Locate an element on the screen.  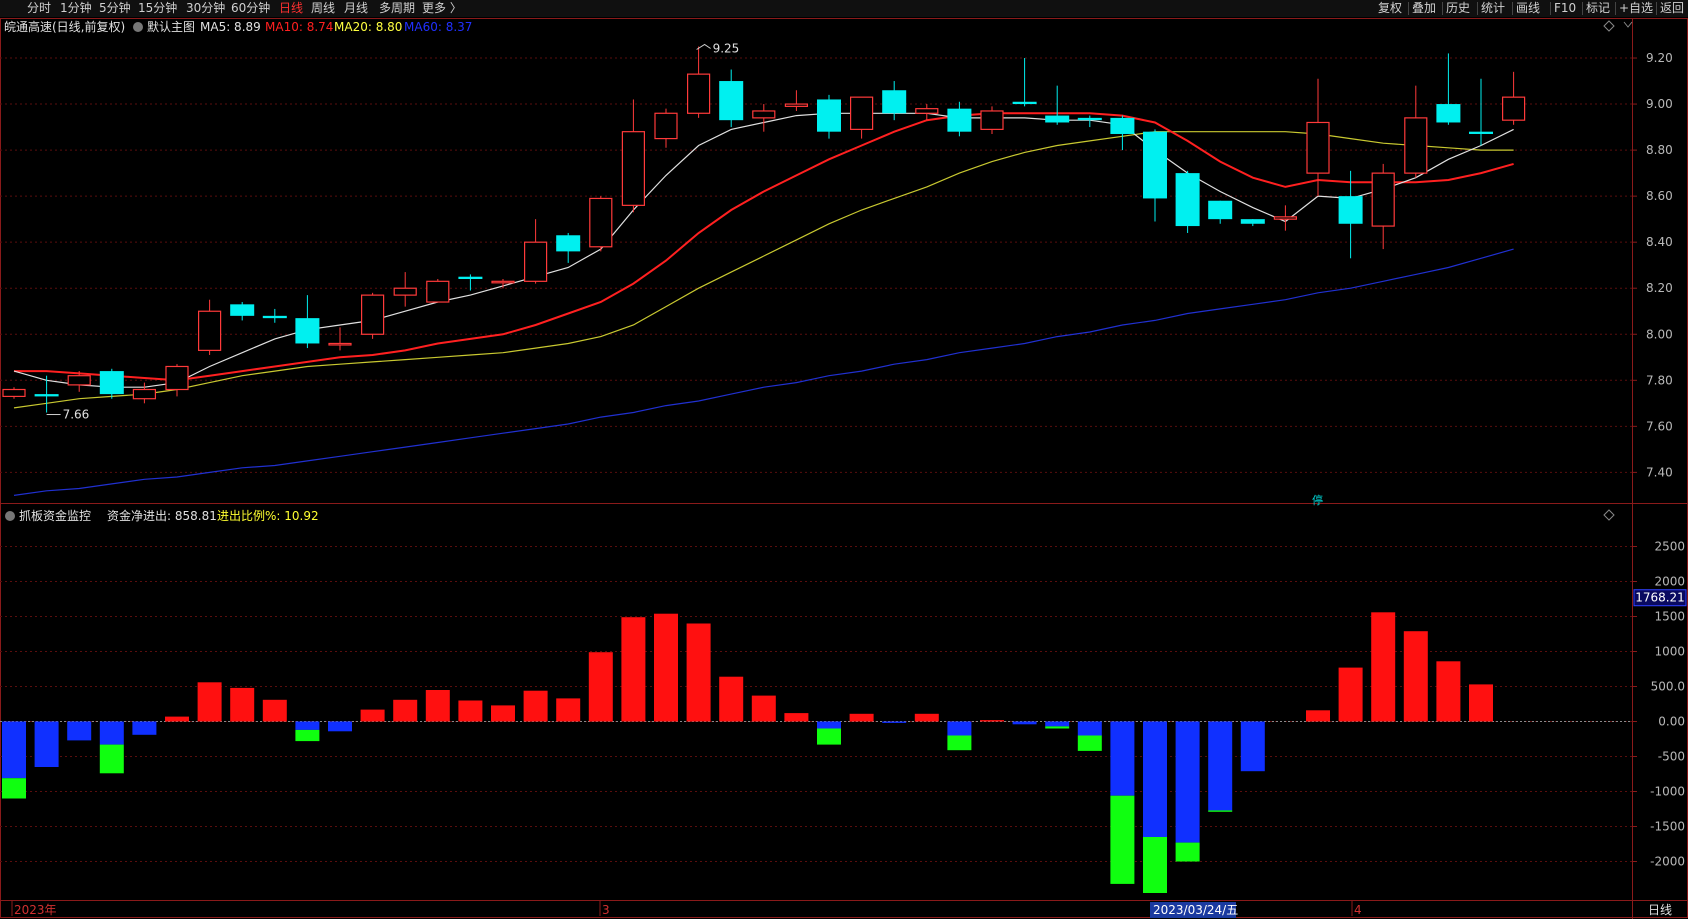
low-marker-label: 7.66 is located at coordinates (76, 415).